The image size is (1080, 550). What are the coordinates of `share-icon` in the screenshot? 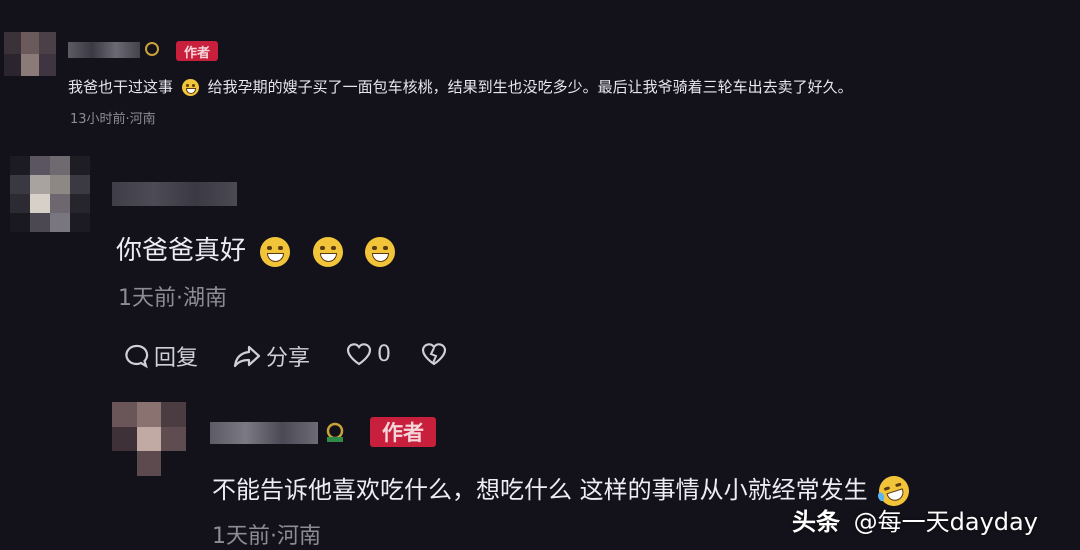 It's located at (247, 356).